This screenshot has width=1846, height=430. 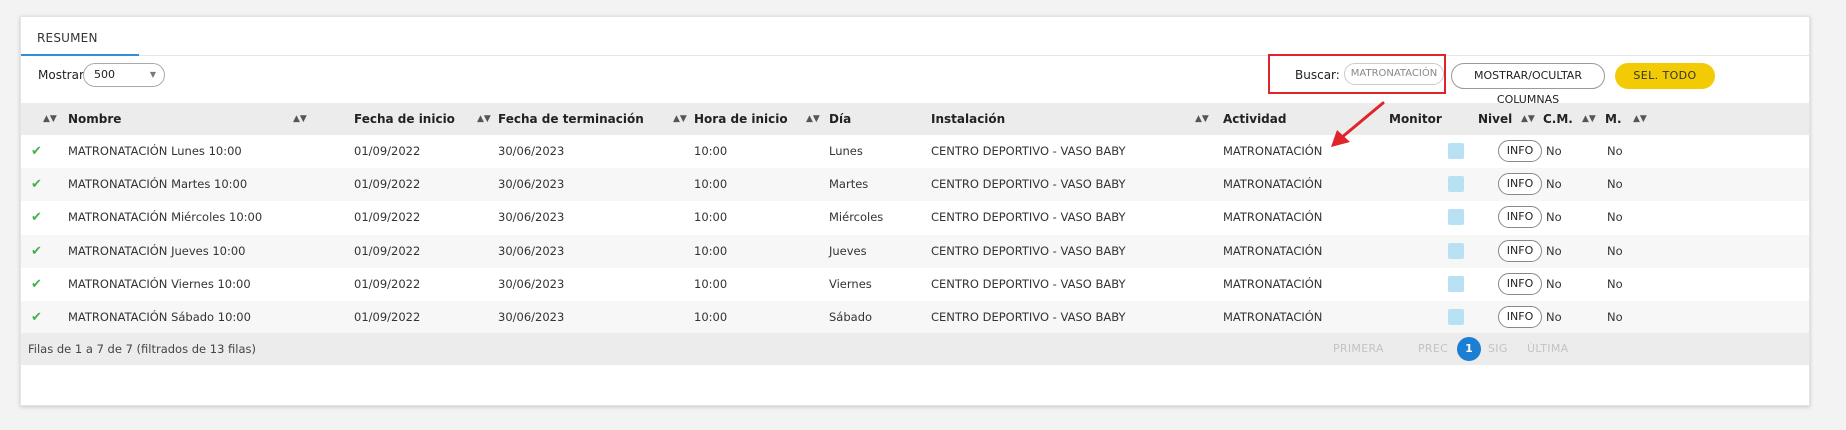 What do you see at coordinates (968, 119) in the screenshot?
I see `column-header-instalacion: Instalación` at bounding box center [968, 119].